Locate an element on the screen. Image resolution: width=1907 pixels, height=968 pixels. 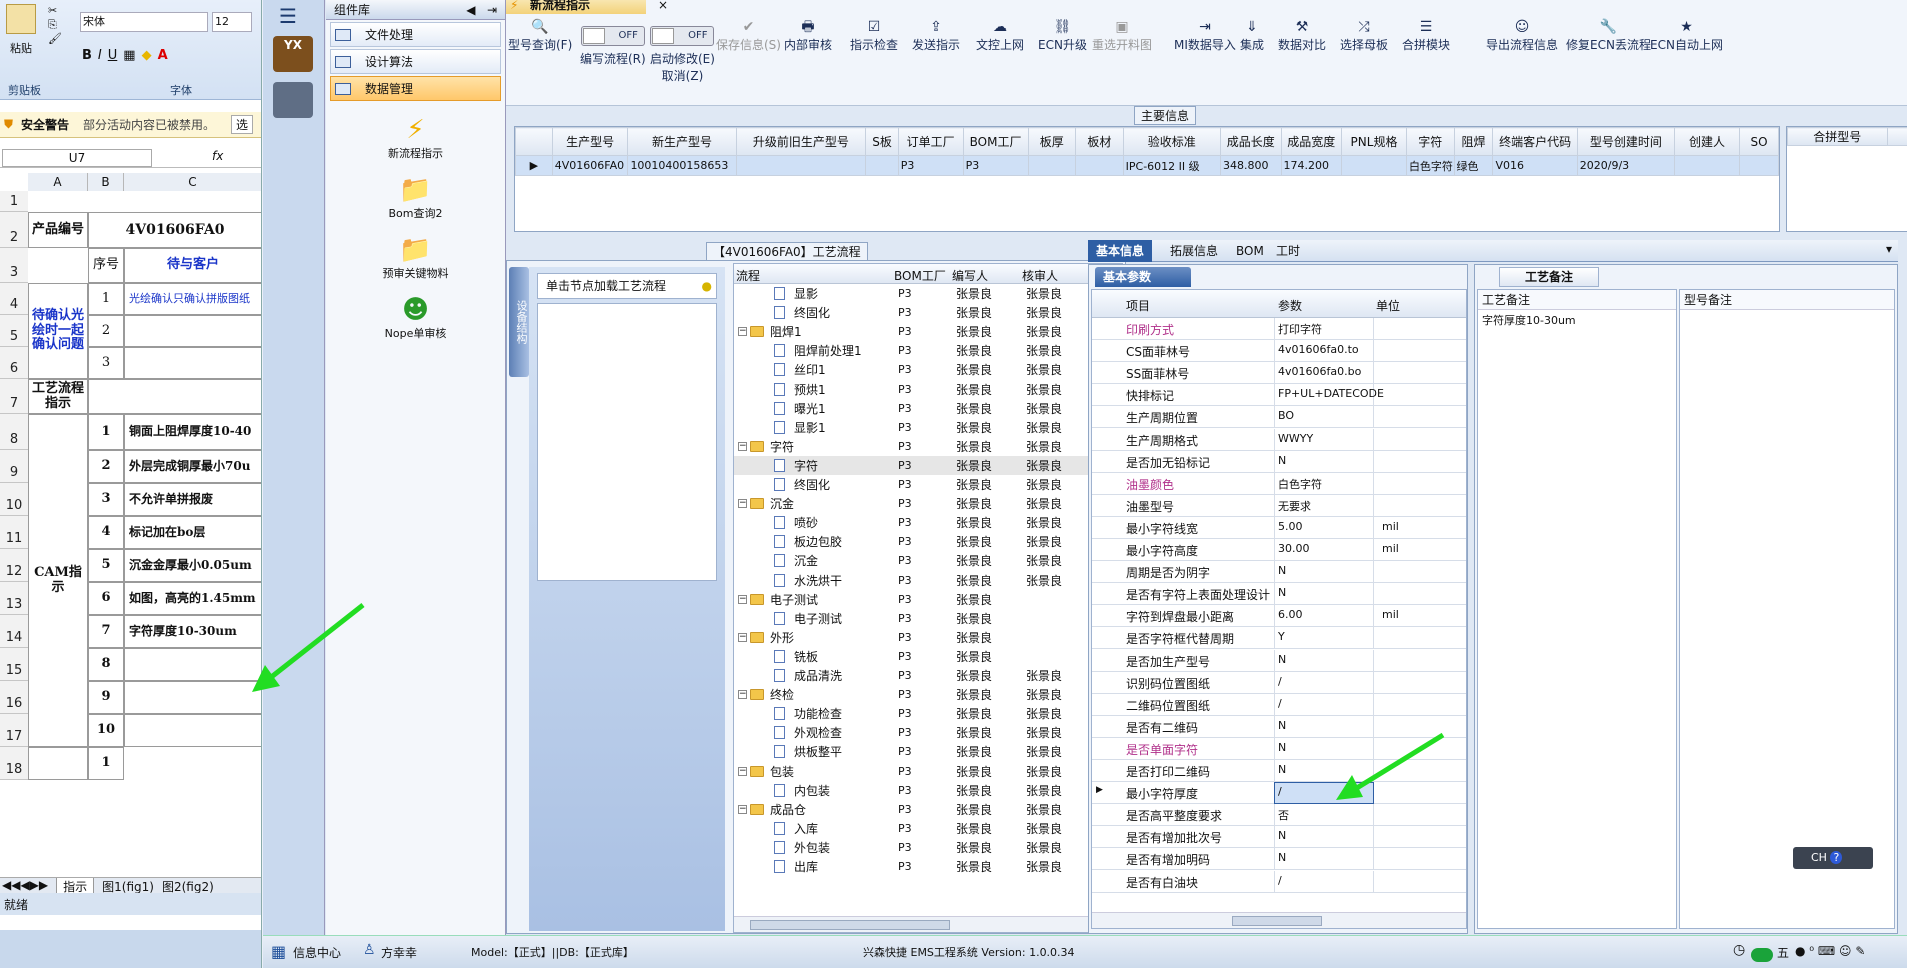
arrow-params is located at coordinates (1390, 766).